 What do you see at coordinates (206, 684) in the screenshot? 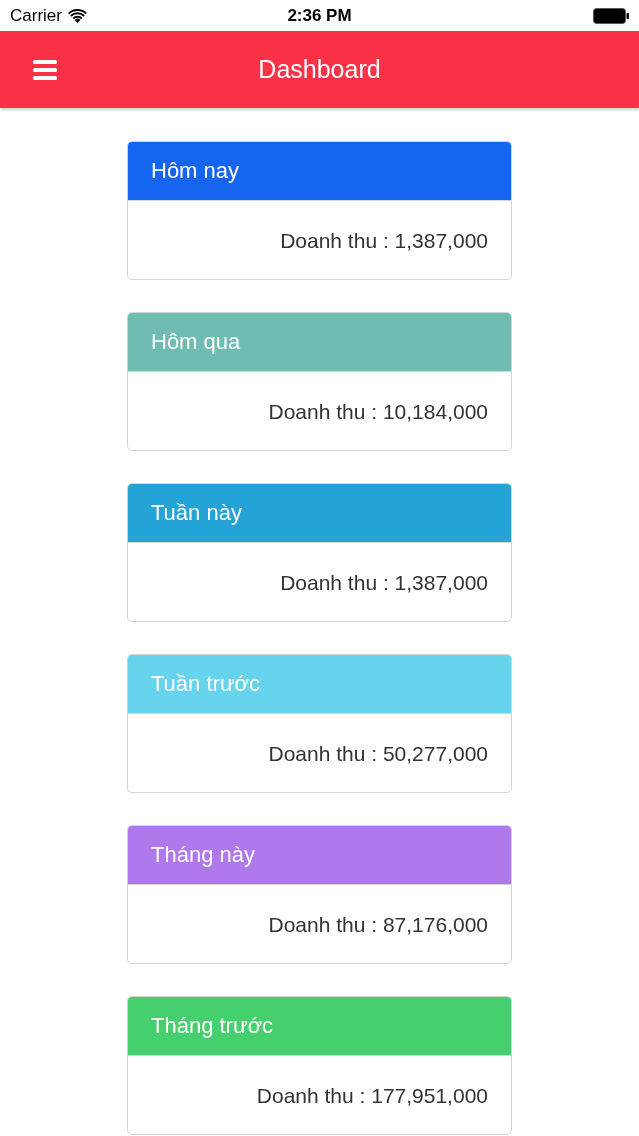
I see `card-title: Tuần trước` at bounding box center [206, 684].